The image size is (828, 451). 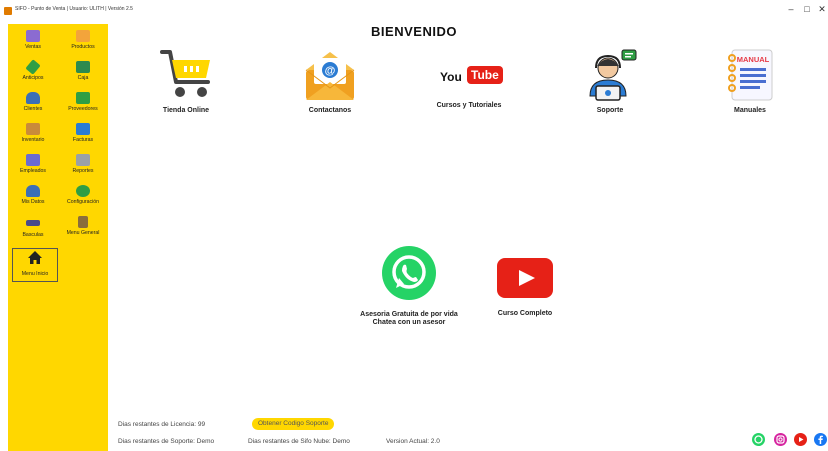 I want to click on minimize-button: –, so click(x=791, y=9).